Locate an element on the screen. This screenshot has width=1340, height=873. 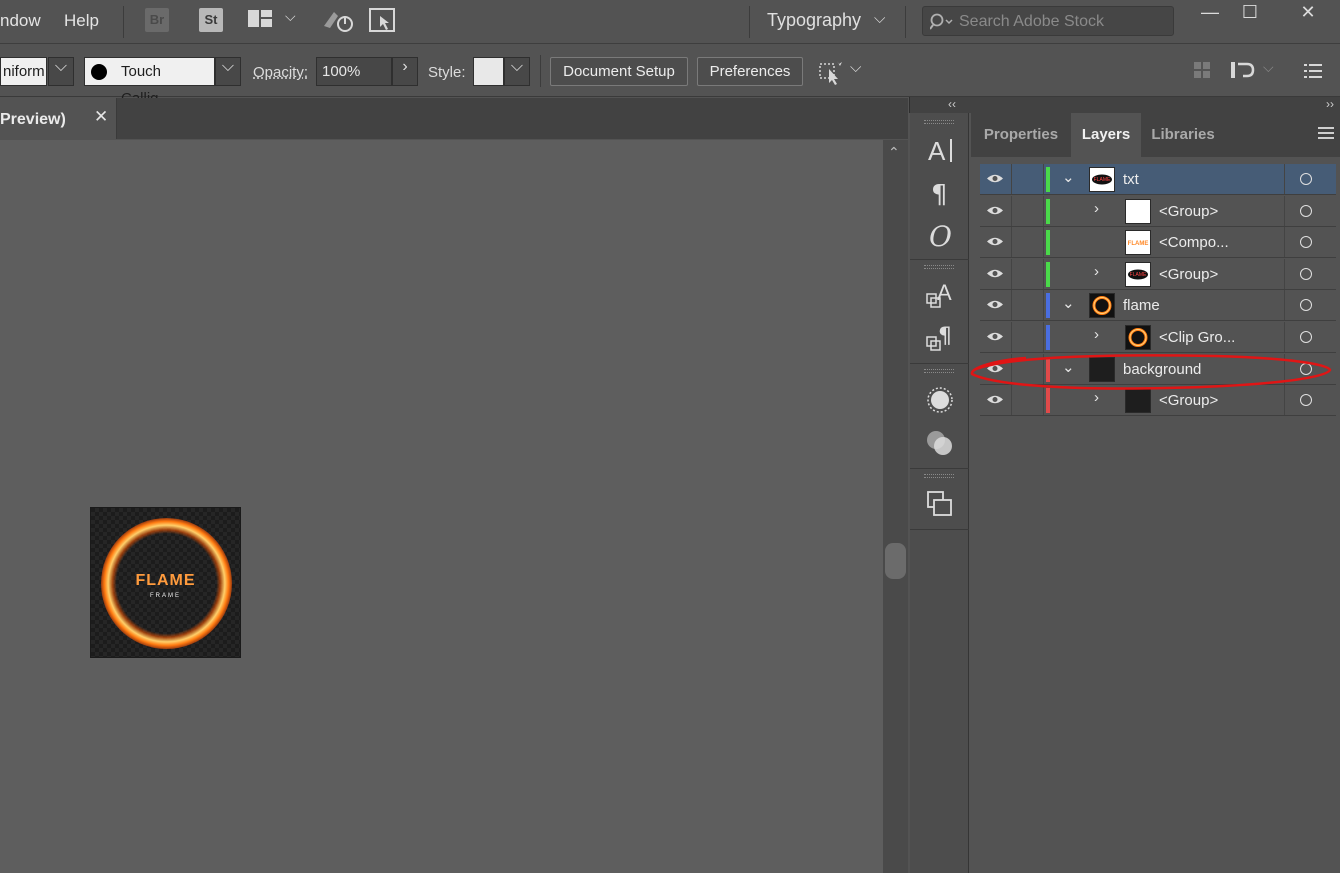
layer-row: ⌄ flame is located at coordinates (1158, 306).